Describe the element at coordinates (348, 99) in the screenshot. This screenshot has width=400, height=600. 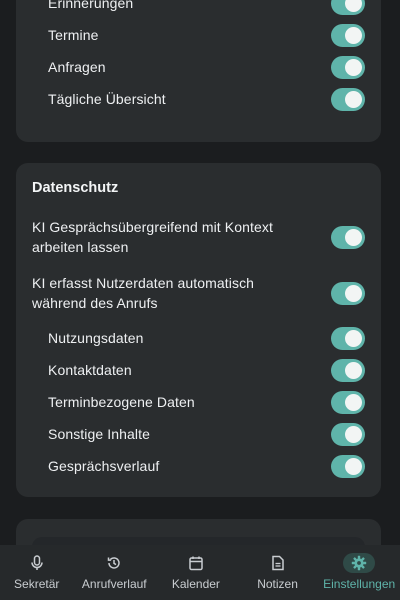
I see `daily-summary-toggle` at that location.